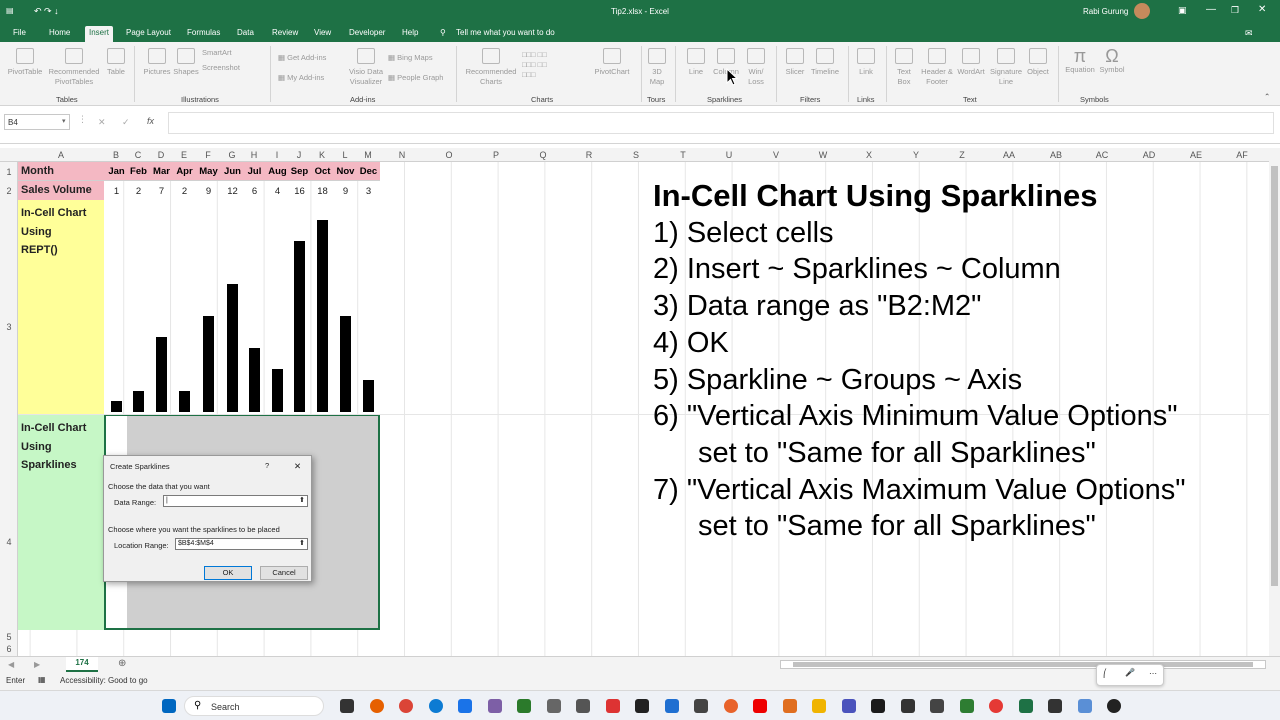  Describe the element at coordinates (184, 191) in the screenshot. I see `sales-apr: 2` at that location.